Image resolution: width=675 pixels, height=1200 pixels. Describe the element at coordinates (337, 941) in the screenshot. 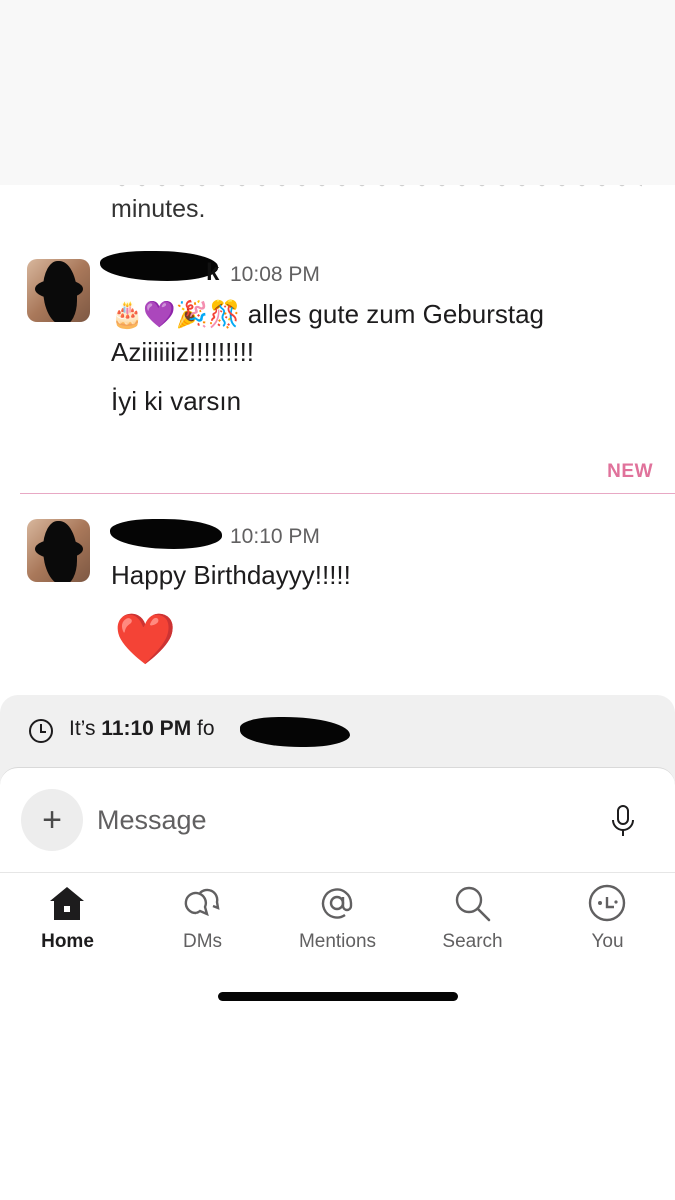

I see `tab-label: Mentions` at that location.